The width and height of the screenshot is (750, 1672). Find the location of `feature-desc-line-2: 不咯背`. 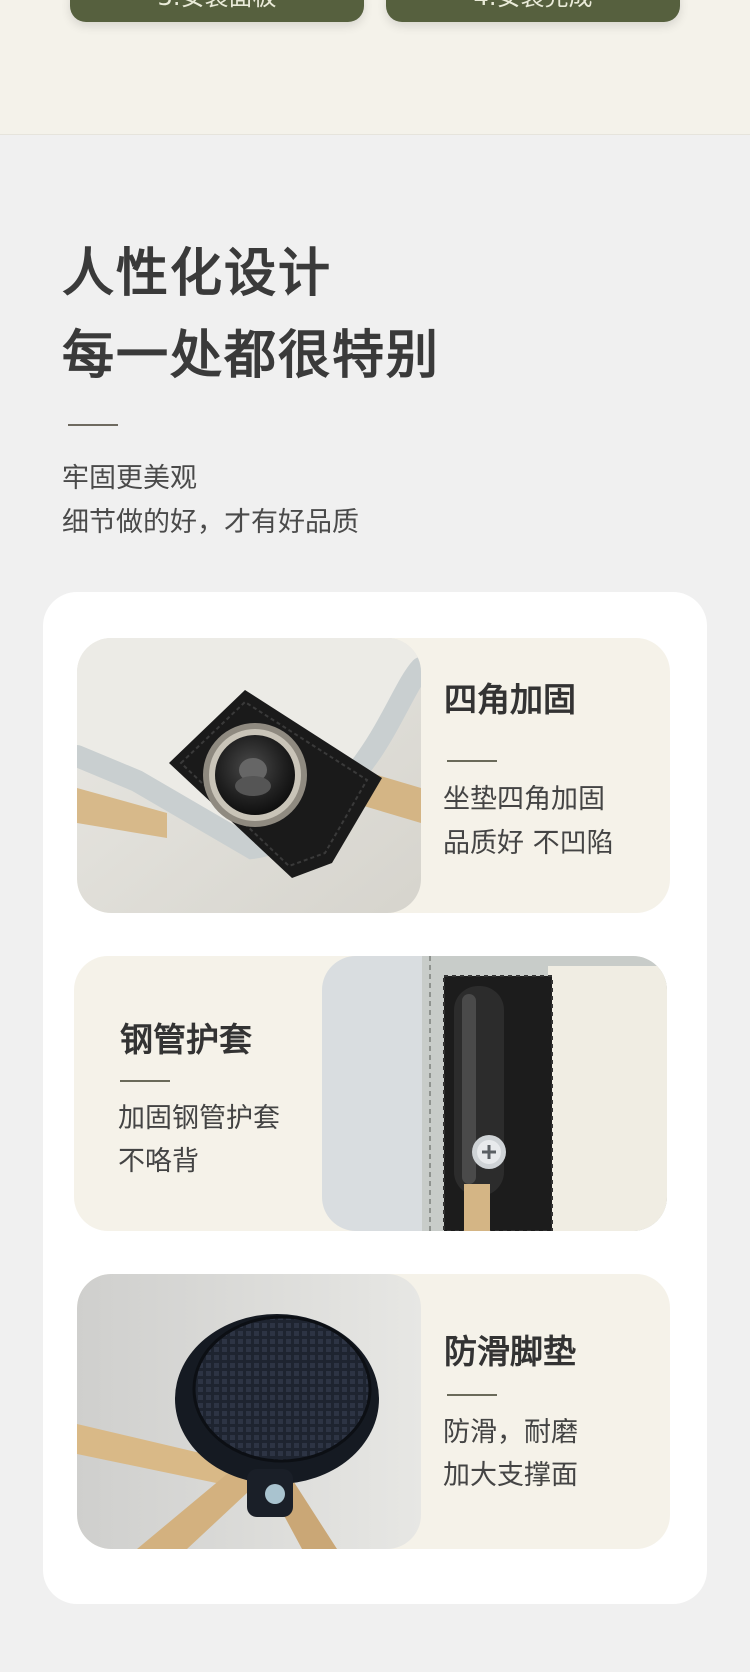

feature-desc-line-2: 不咯背 is located at coordinates (158, 1161).